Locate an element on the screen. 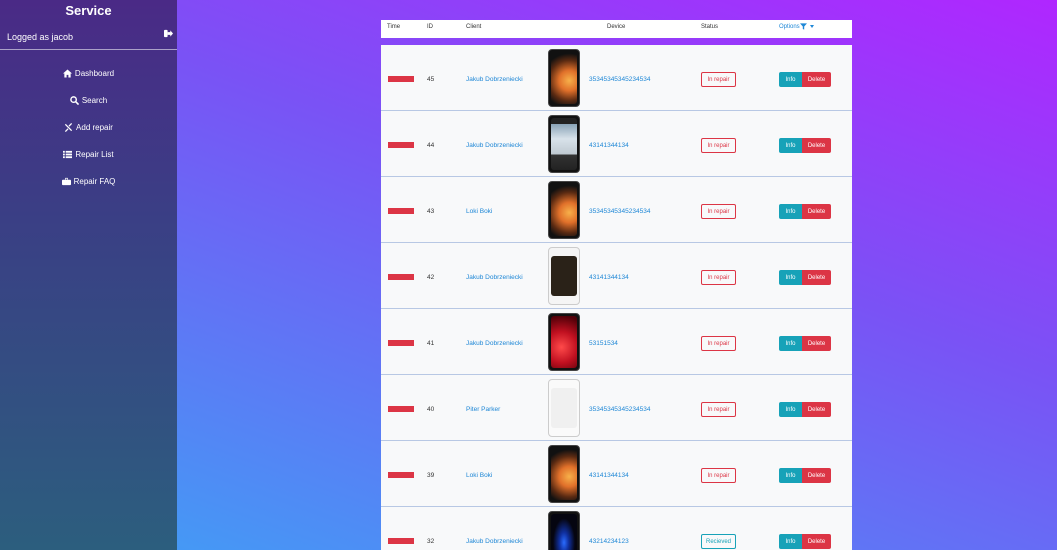  header-status: Status is located at coordinates (709, 27).